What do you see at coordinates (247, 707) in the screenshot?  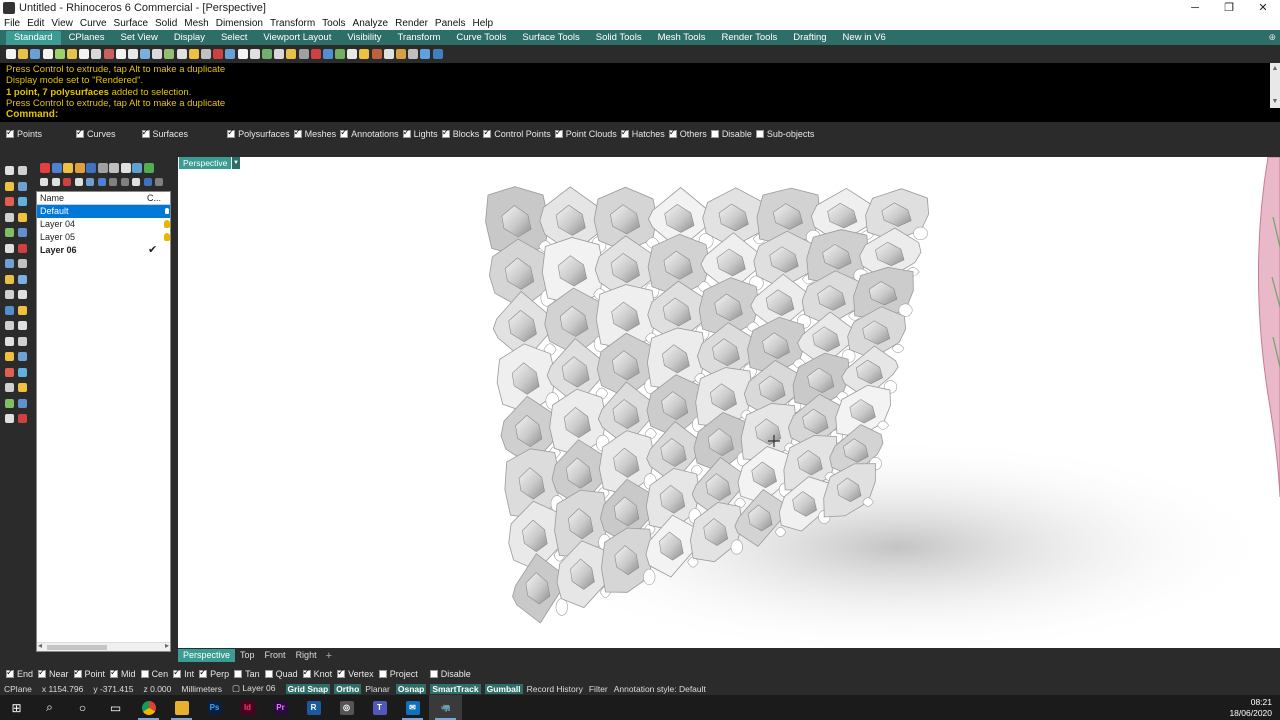 I see `taskbar-indesign-icon: Id` at bounding box center [247, 707].